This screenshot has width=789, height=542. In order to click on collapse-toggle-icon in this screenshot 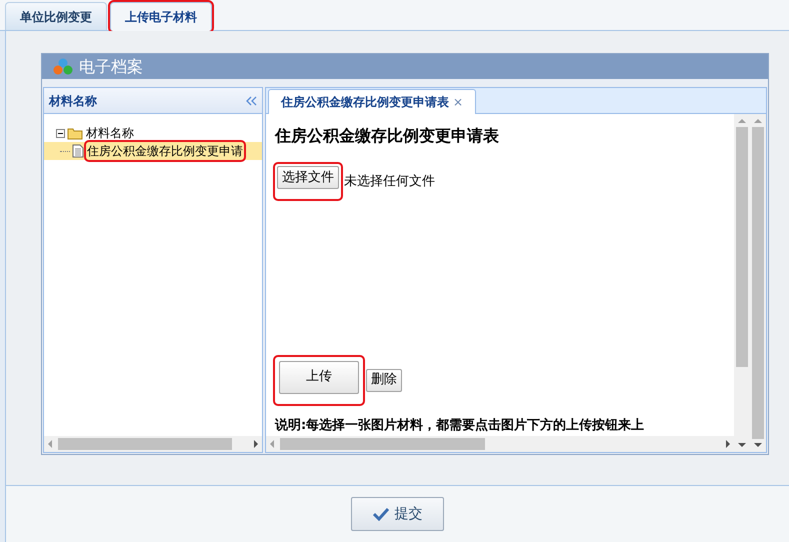, I will do `click(60, 133)`.